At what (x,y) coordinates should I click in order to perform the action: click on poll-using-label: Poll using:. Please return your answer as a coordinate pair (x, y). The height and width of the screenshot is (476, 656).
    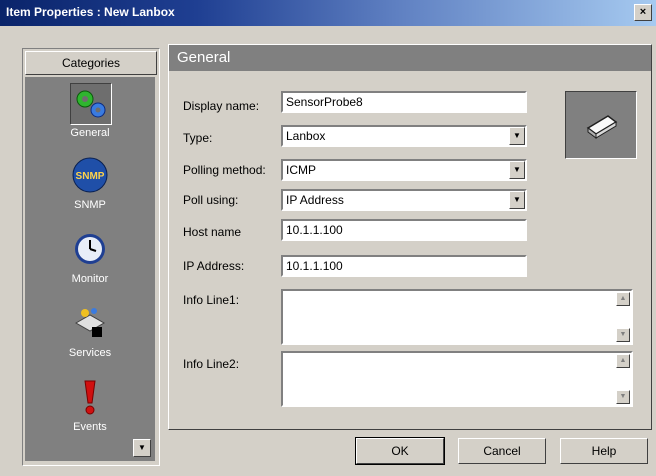
    Looking at the image, I should click on (211, 200).